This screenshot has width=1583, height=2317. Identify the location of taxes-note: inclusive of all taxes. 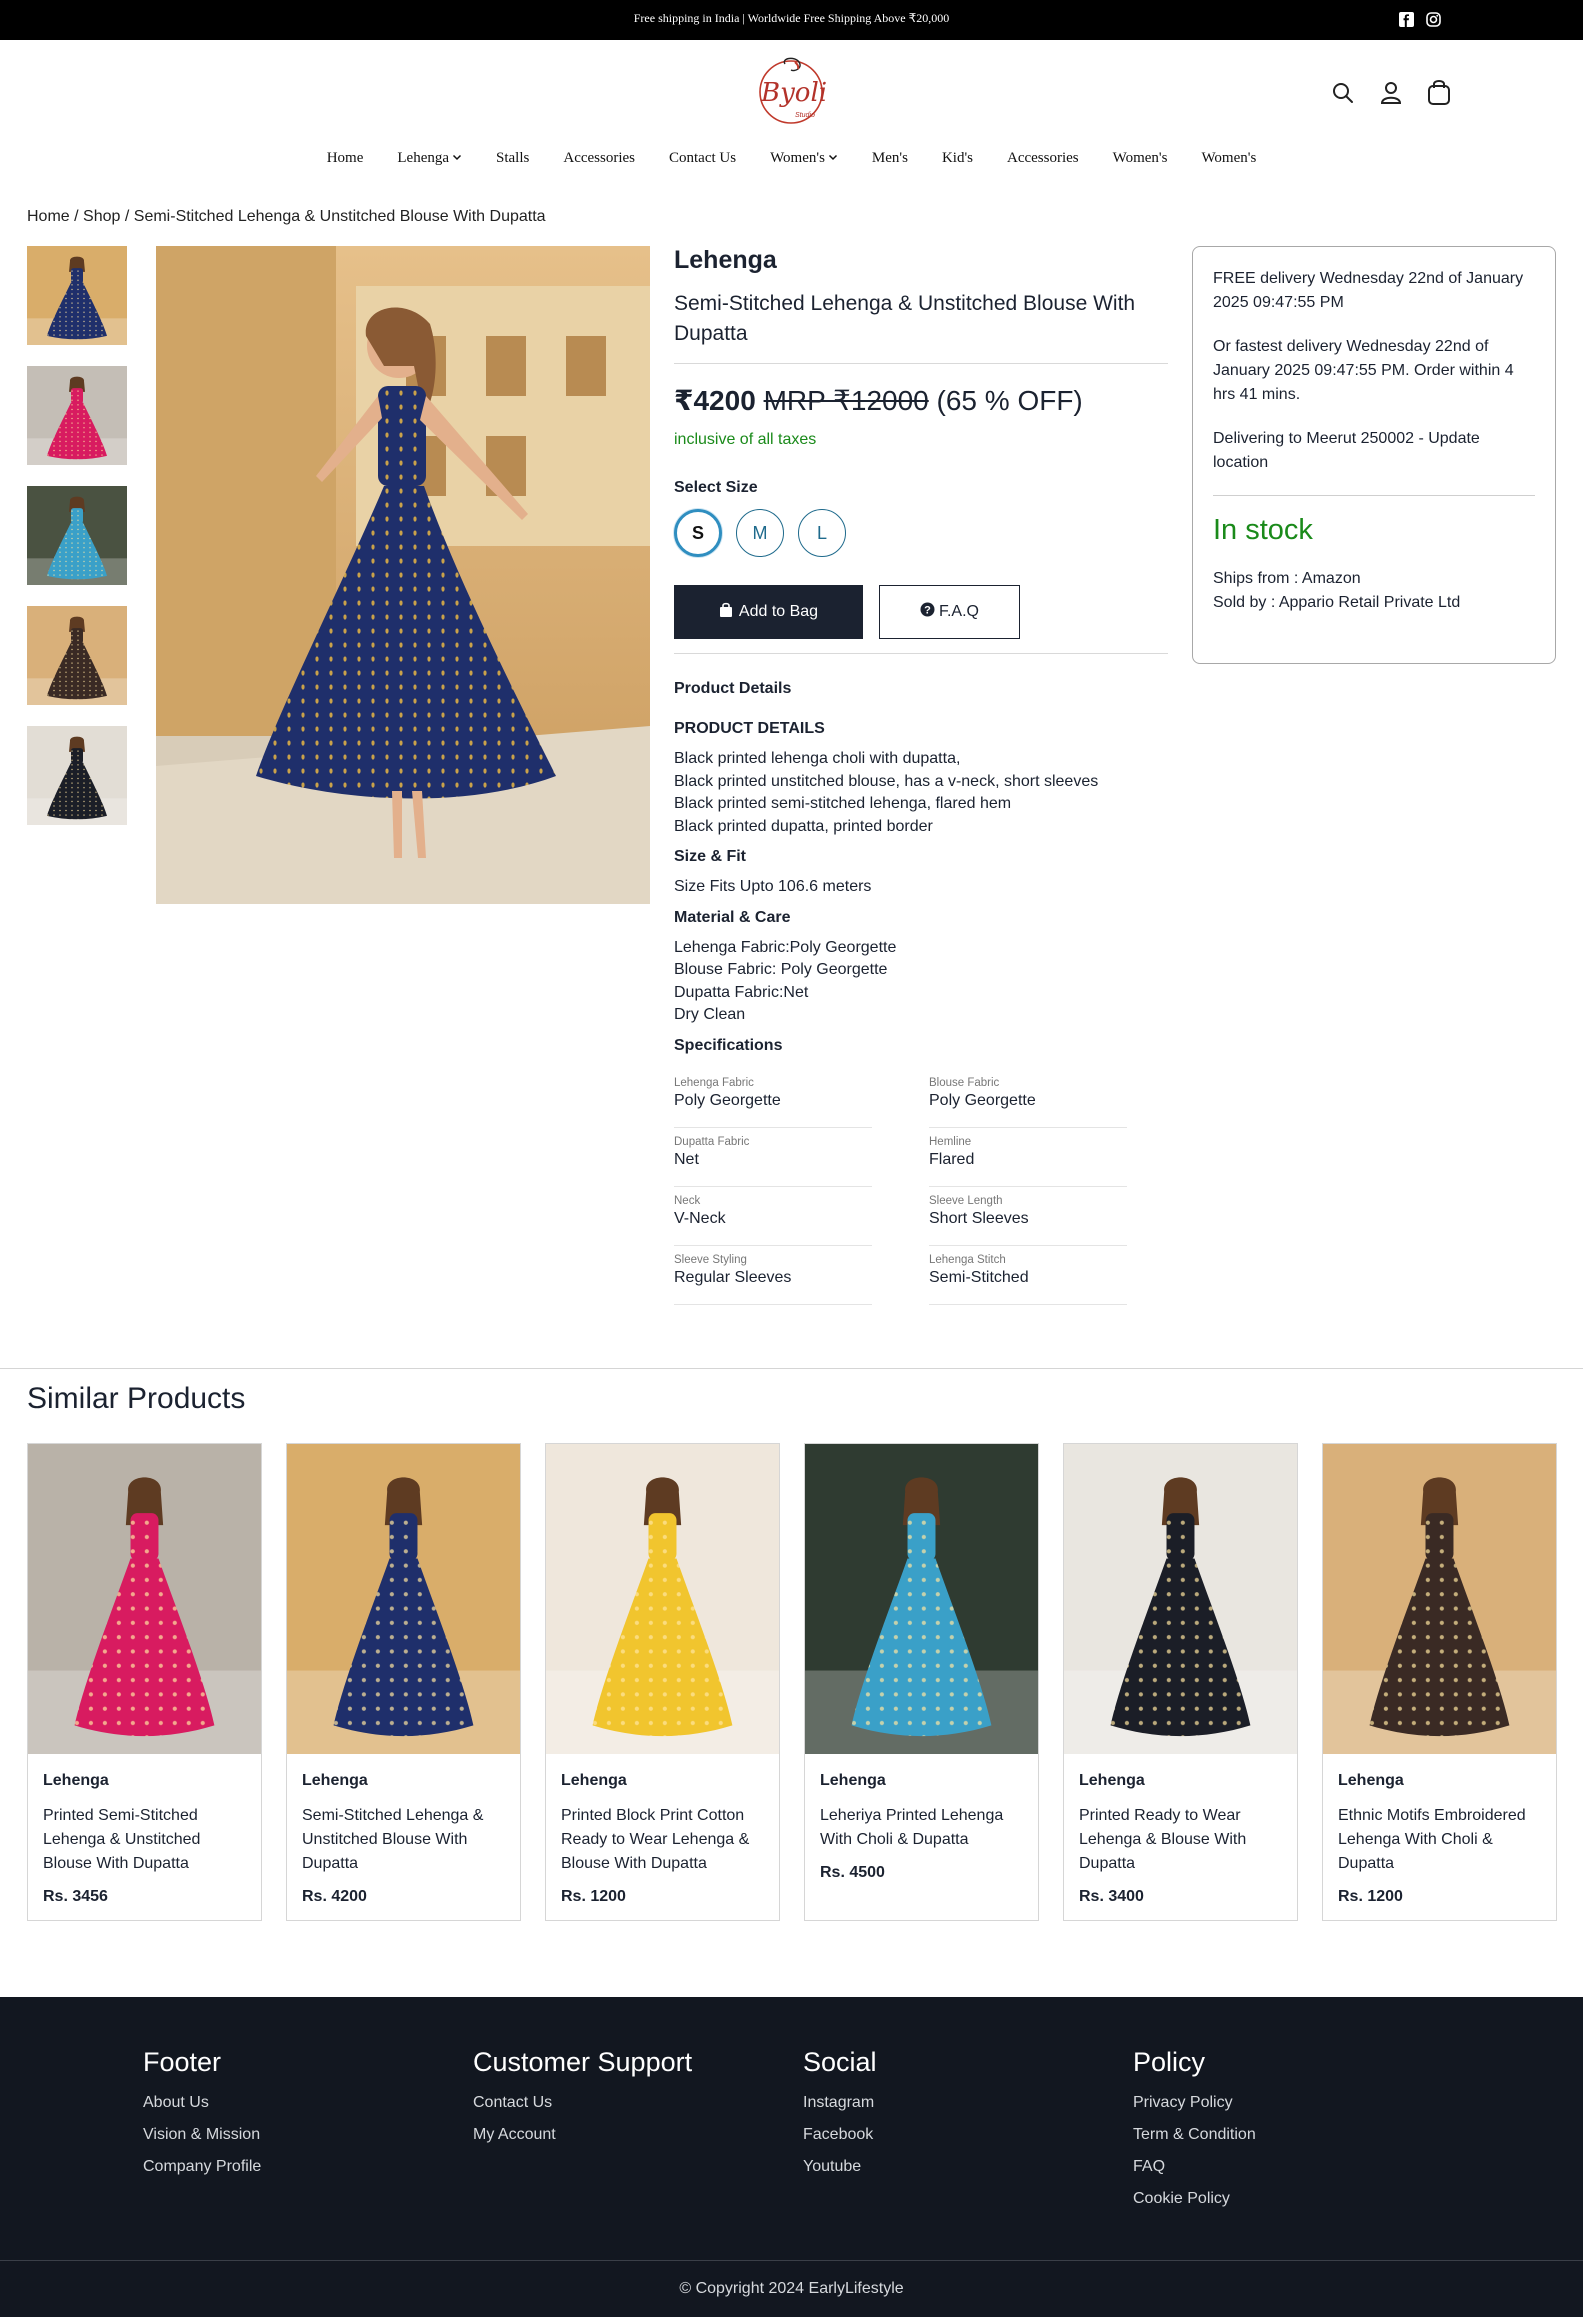
(745, 439).